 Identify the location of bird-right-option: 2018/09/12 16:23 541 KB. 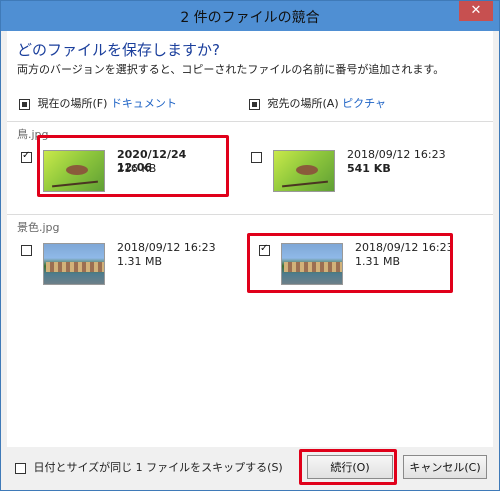
(349, 174).